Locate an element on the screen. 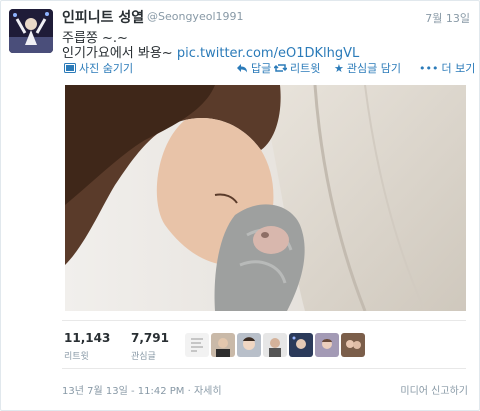 Image resolution: width=480 pixels, height=411 pixels. more-label: 더 보기 is located at coordinates (458, 68).